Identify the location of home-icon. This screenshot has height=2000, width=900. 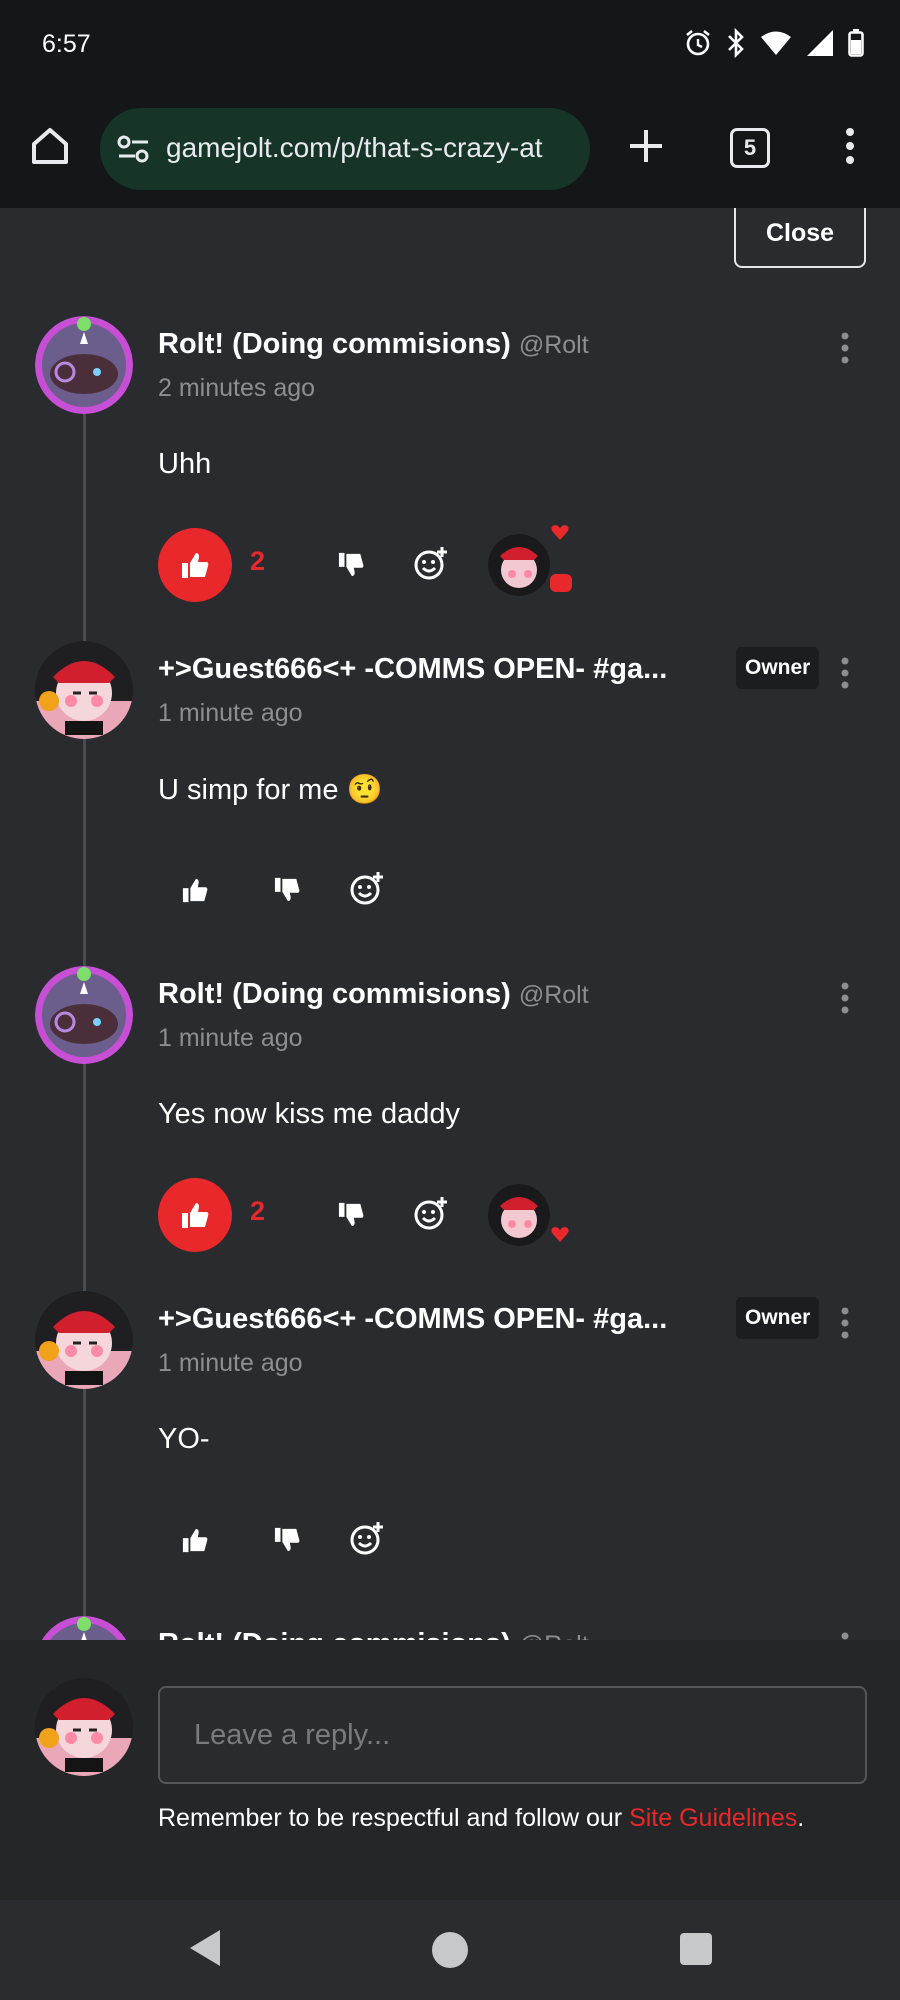
(50, 146).